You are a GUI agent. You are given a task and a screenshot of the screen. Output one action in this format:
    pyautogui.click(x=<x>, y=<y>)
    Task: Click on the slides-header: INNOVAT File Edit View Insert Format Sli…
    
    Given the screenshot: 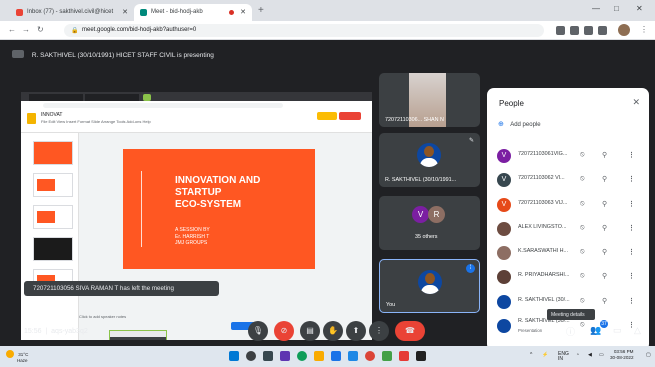 What is the action you would take?
    pyautogui.click(x=196, y=121)
    